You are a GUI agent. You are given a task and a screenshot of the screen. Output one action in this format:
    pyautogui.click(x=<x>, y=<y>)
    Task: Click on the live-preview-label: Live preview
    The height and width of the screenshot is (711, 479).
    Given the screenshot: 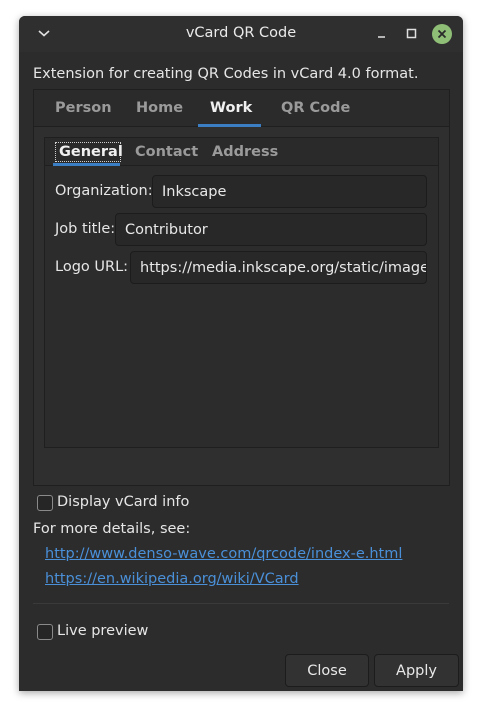 What is the action you would take?
    pyautogui.click(x=103, y=631)
    